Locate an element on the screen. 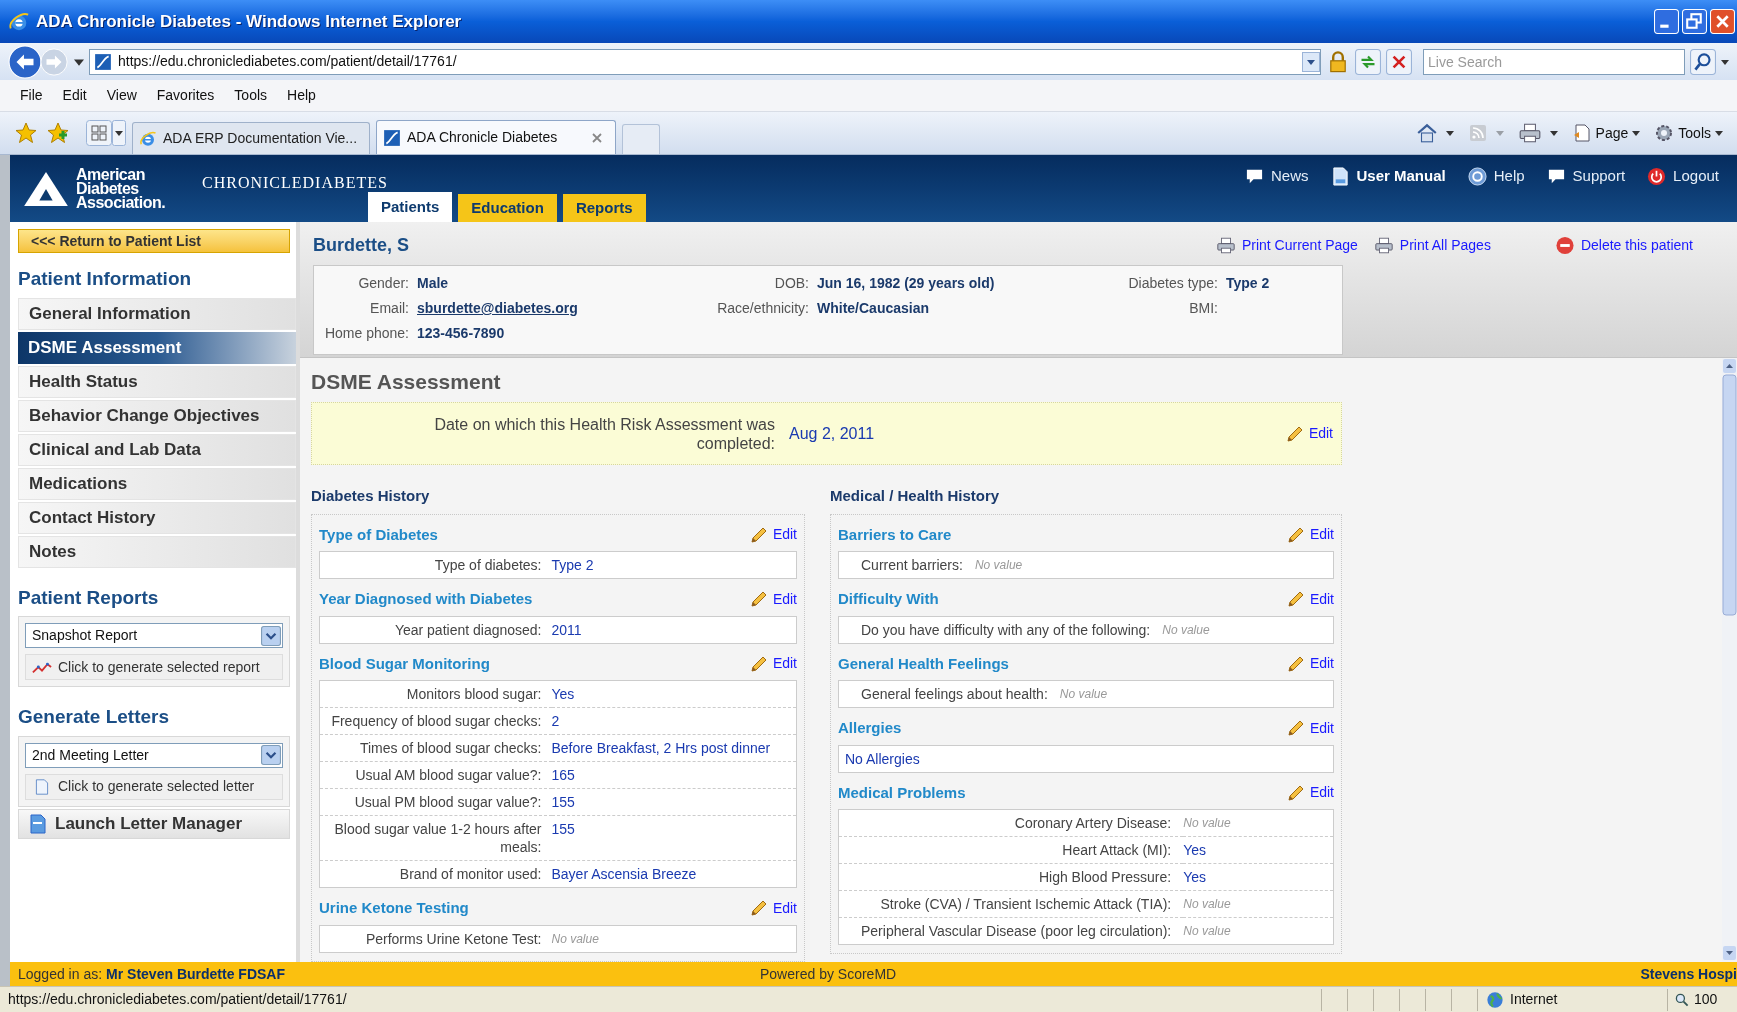 This screenshot has width=1737, height=1012. sidebar-item: Health Status is located at coordinates (157, 381).